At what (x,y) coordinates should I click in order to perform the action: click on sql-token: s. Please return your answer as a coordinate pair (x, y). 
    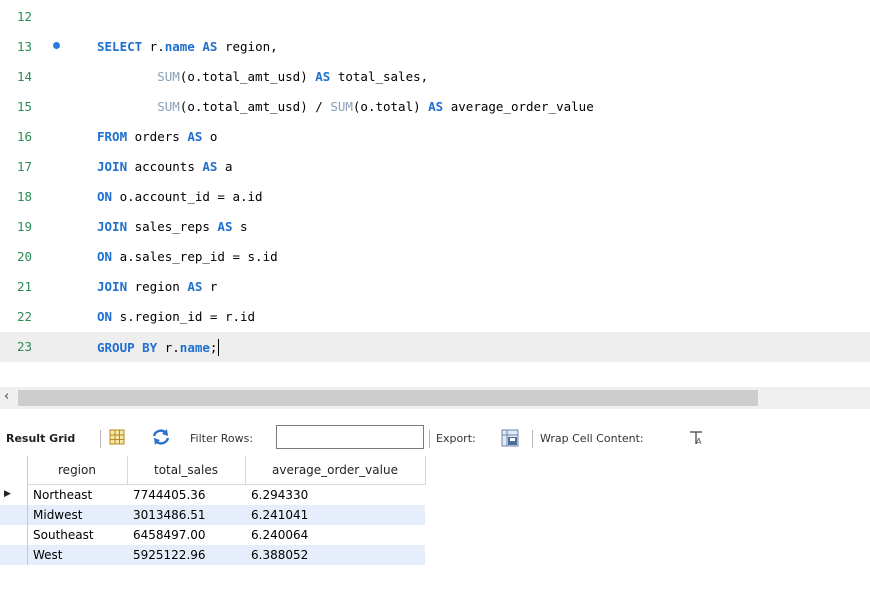
    Looking at the image, I should click on (240, 226).